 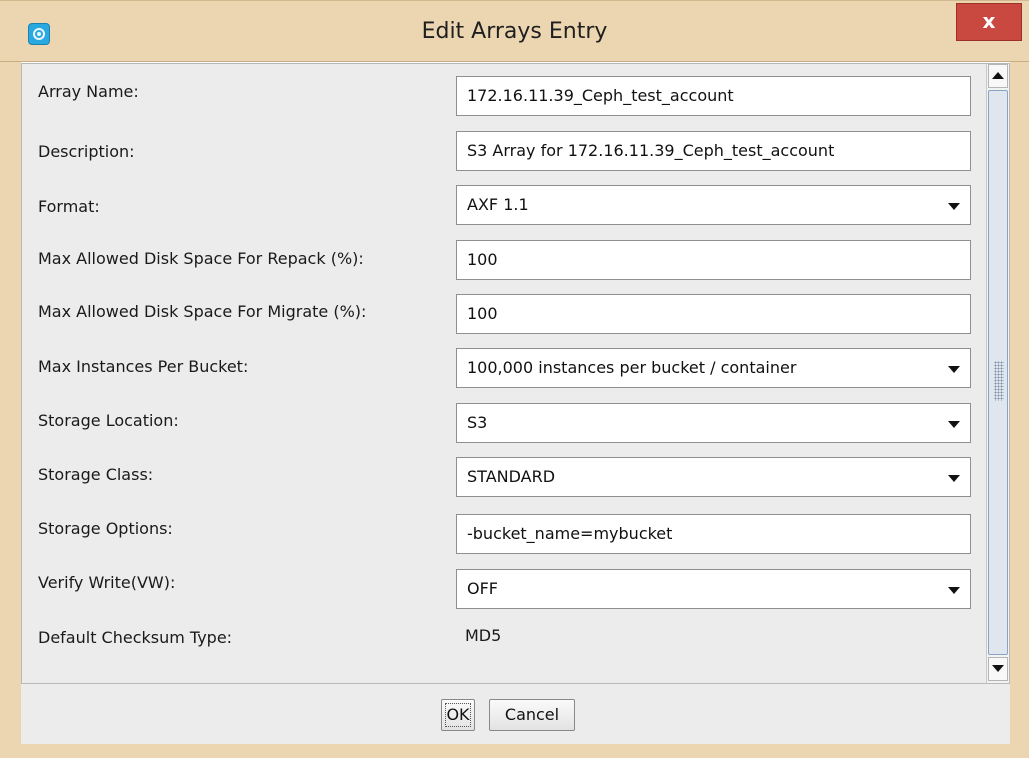 I want to click on array-name-label: Array Name:, so click(x=88, y=91).